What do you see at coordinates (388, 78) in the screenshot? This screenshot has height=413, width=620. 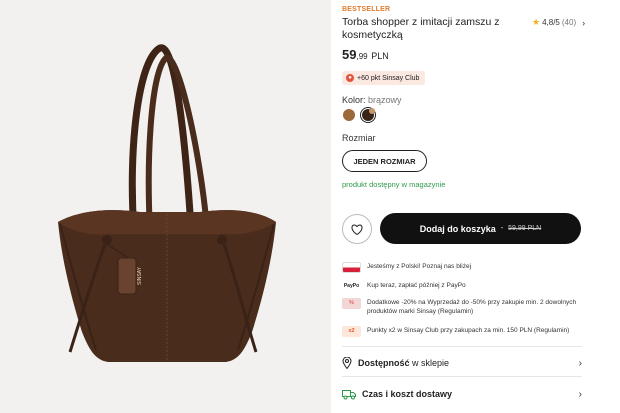 I see `club-points-text: +60 pkt Sinsay Club` at bounding box center [388, 78].